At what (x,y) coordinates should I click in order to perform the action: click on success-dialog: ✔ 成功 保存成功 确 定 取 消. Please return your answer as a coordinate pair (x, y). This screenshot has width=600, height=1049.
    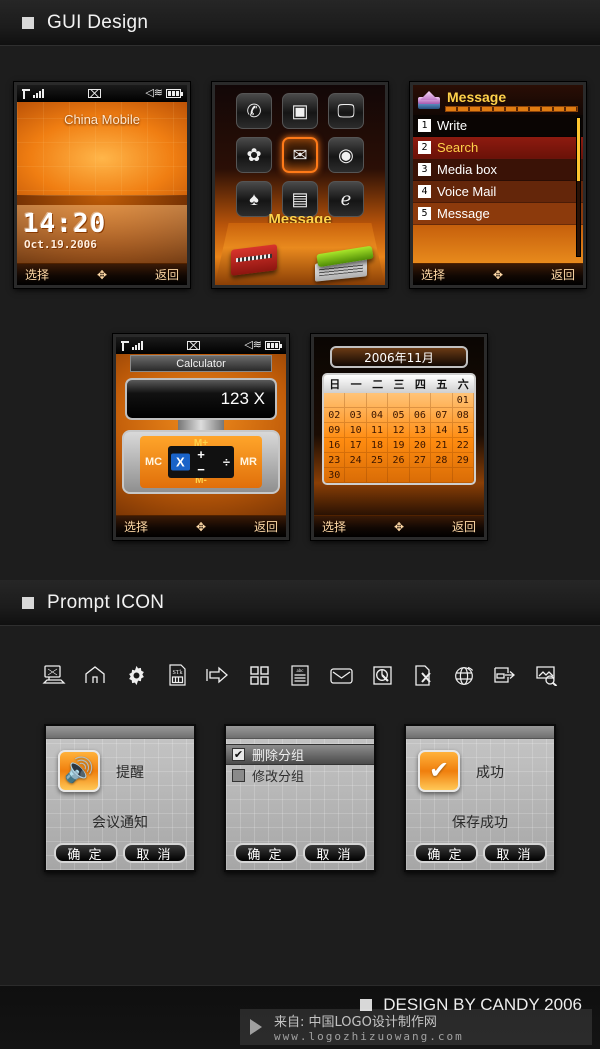
    Looking at the image, I should click on (480, 798).